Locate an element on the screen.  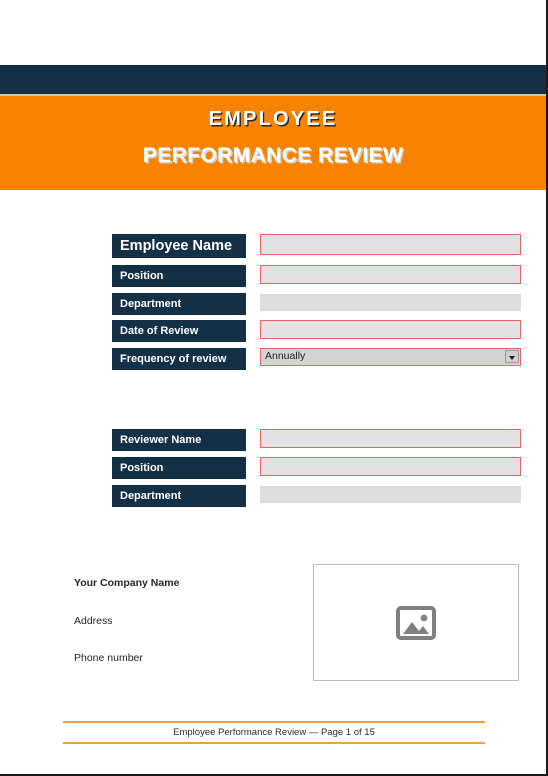
company-name: Your Company Name is located at coordinates (127, 583).